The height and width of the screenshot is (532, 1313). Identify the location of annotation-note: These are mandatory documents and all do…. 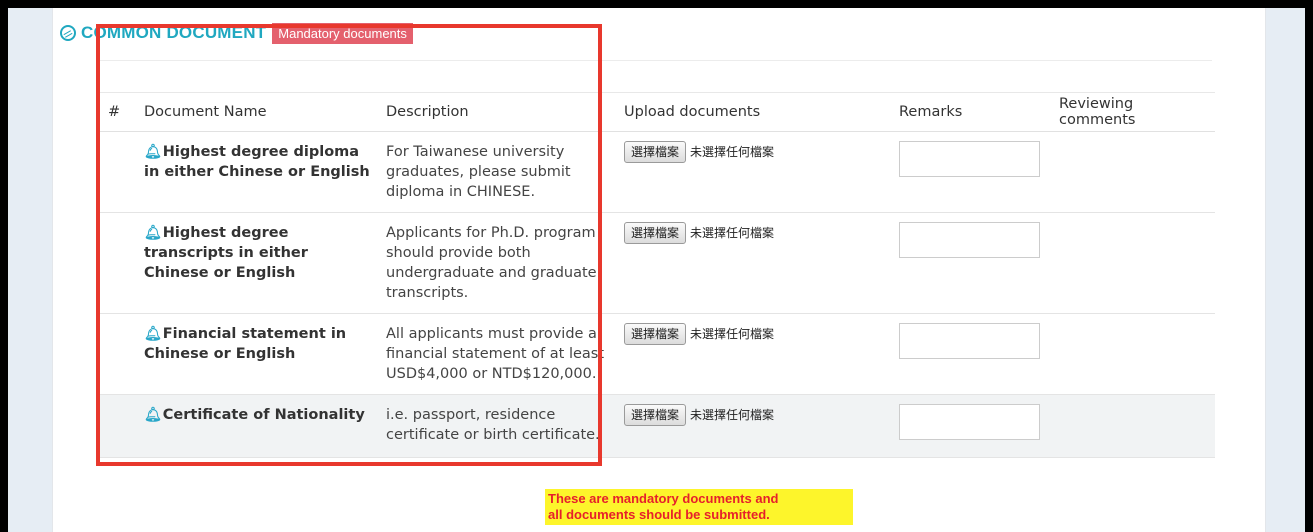
(699, 507).